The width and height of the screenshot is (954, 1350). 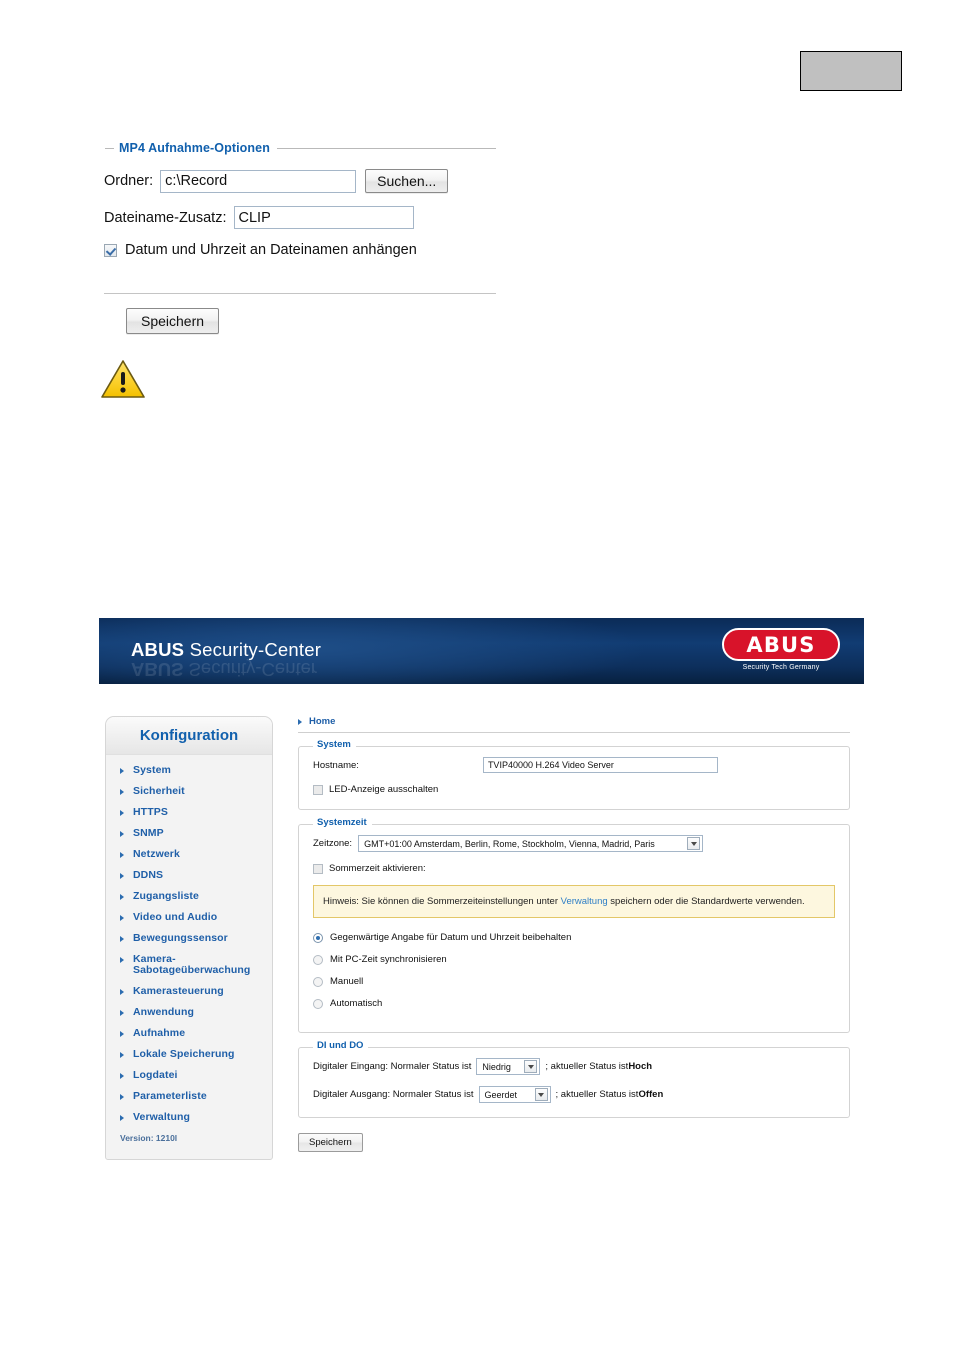 I want to click on sidebar-item-bewegungssensor: Bewegungssensor, so click(x=189, y=938).